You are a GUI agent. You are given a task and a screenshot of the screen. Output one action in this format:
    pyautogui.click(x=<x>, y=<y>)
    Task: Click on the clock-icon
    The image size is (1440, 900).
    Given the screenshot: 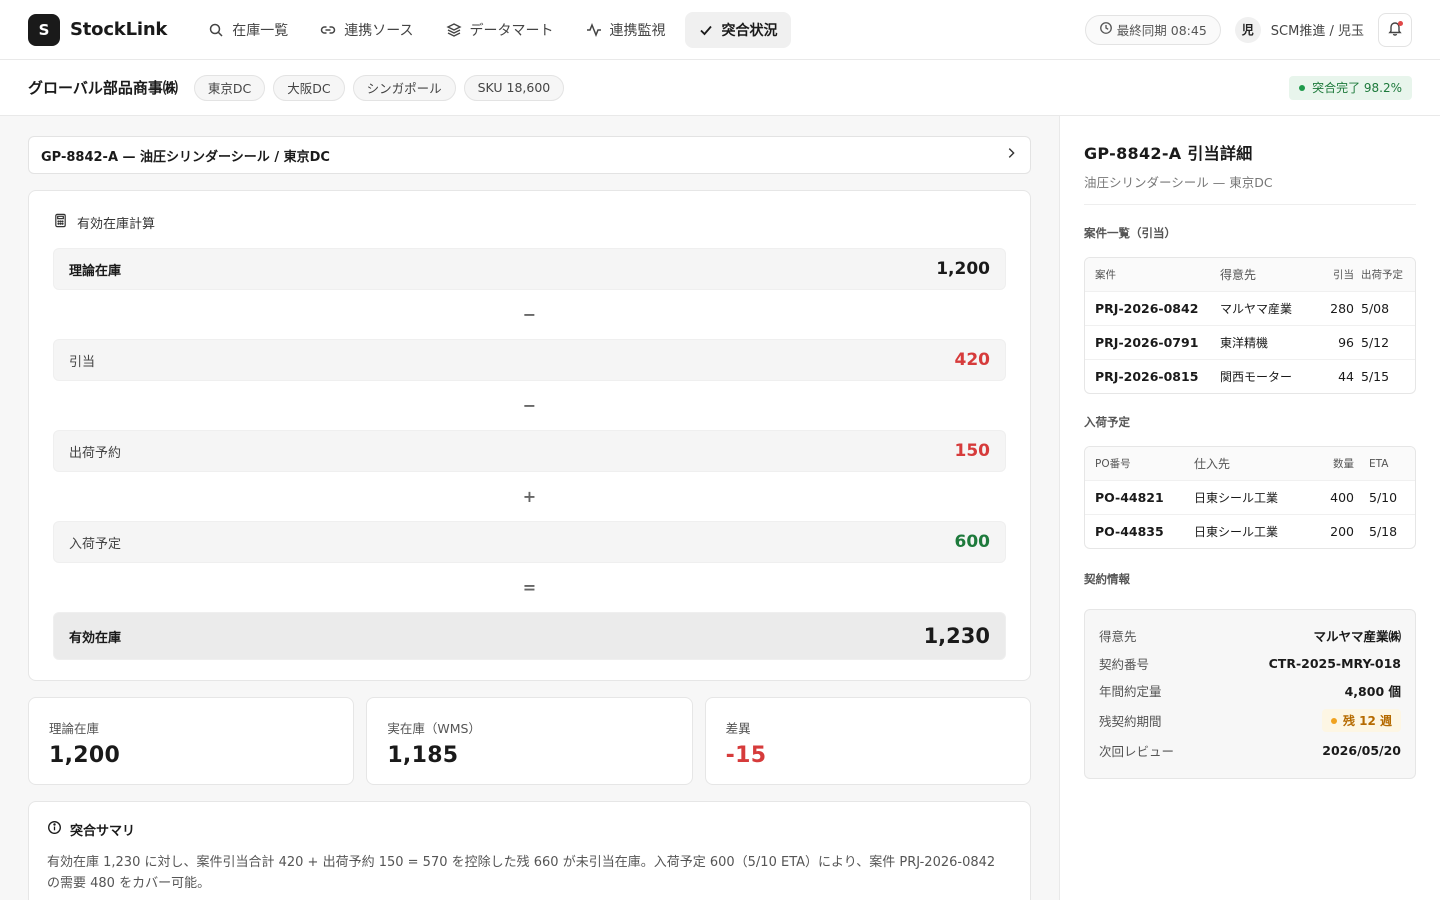 What is the action you would take?
    pyautogui.click(x=1106, y=29)
    